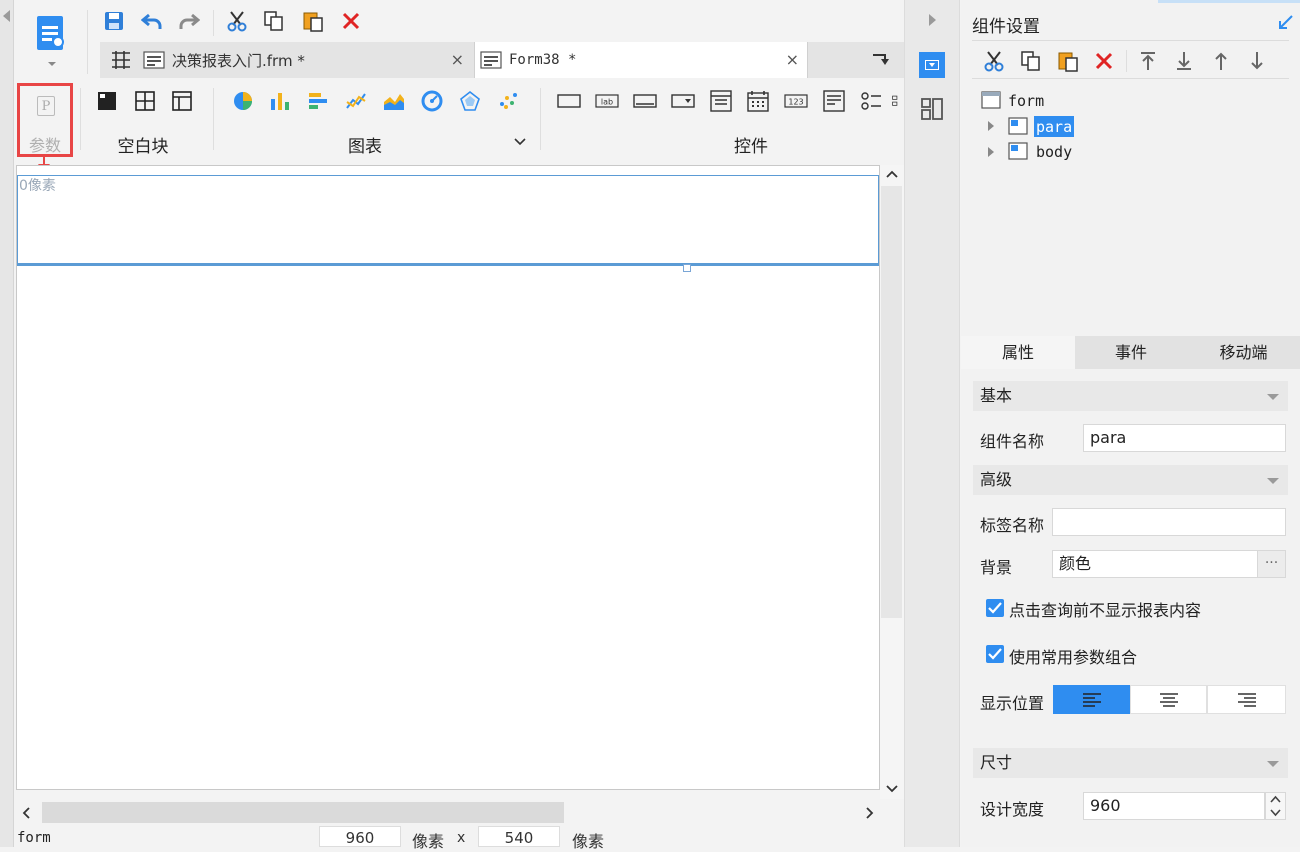 The image size is (1300, 852). I want to click on textarea-widget-icon, so click(834, 101).